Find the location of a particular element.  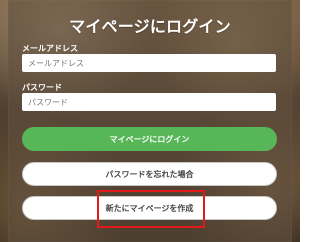

create-account-button: 新たにマイページを作成 is located at coordinates (149, 208).